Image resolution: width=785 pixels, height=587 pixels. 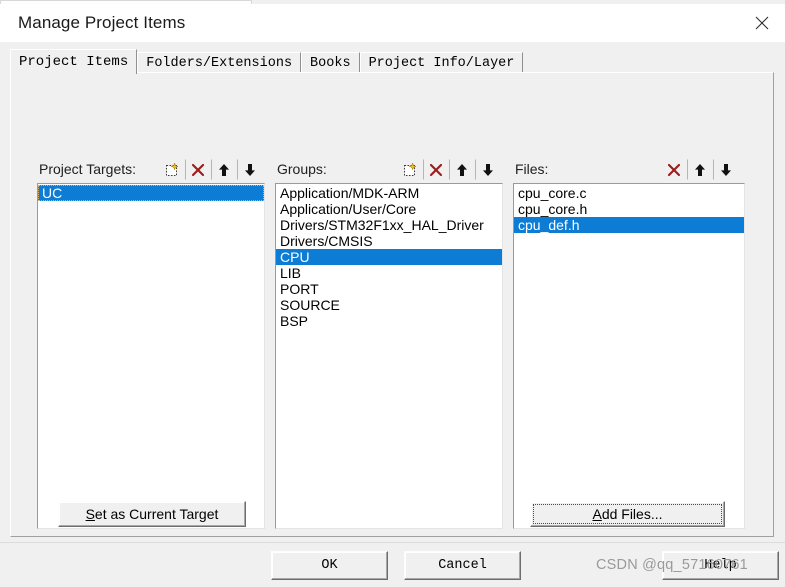 I want to click on title-bar: Manage Project Items, so click(x=392, y=23).